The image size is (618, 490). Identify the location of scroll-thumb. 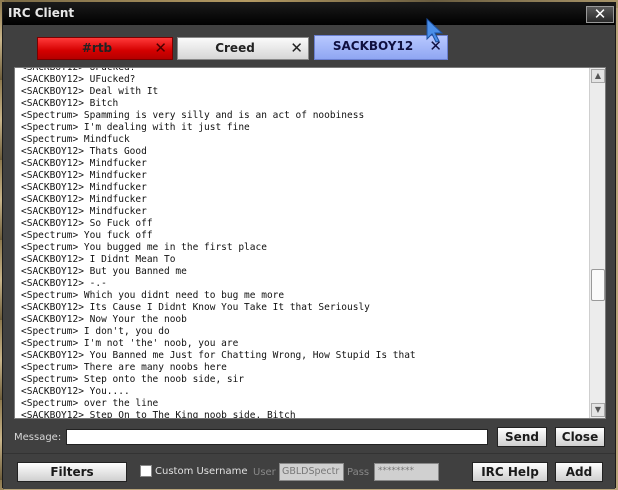
(598, 285).